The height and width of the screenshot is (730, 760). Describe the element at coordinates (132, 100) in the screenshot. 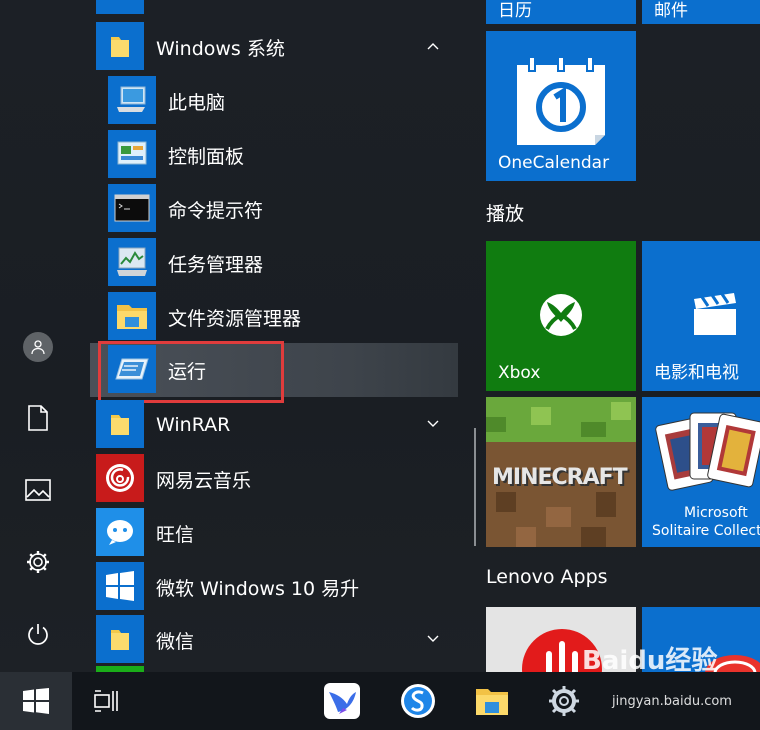

I see `computer-icon` at that location.